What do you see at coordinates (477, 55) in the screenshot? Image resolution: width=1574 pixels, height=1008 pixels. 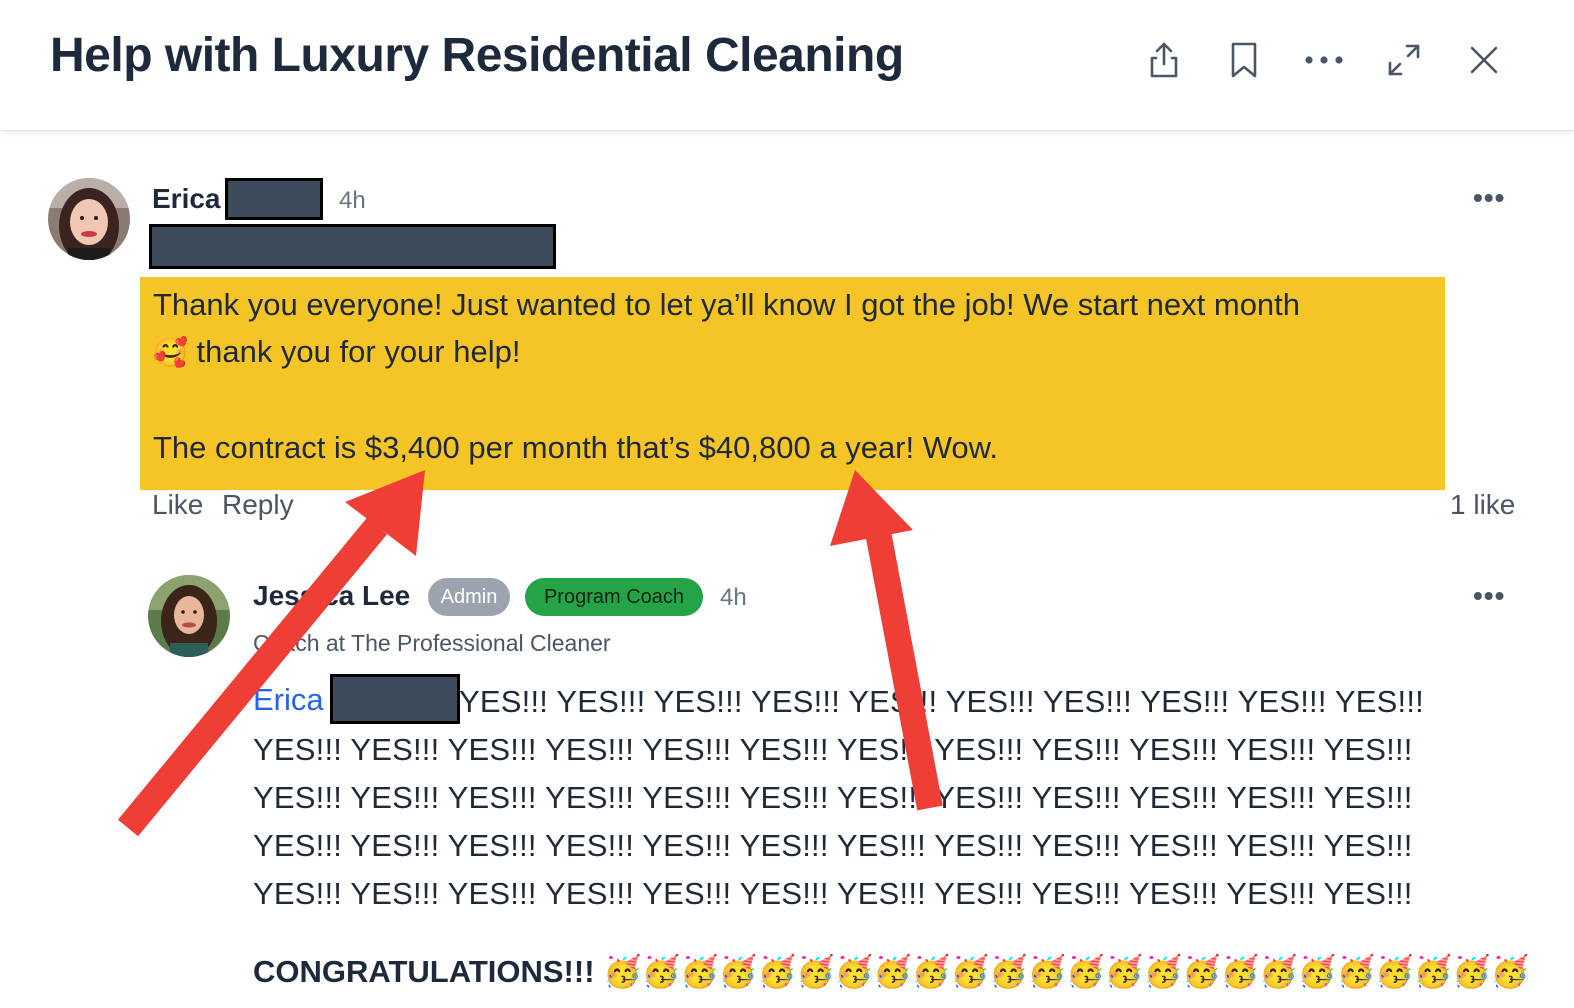 I see `page-title: Help with Luxury Residential Cleaning` at bounding box center [477, 55].